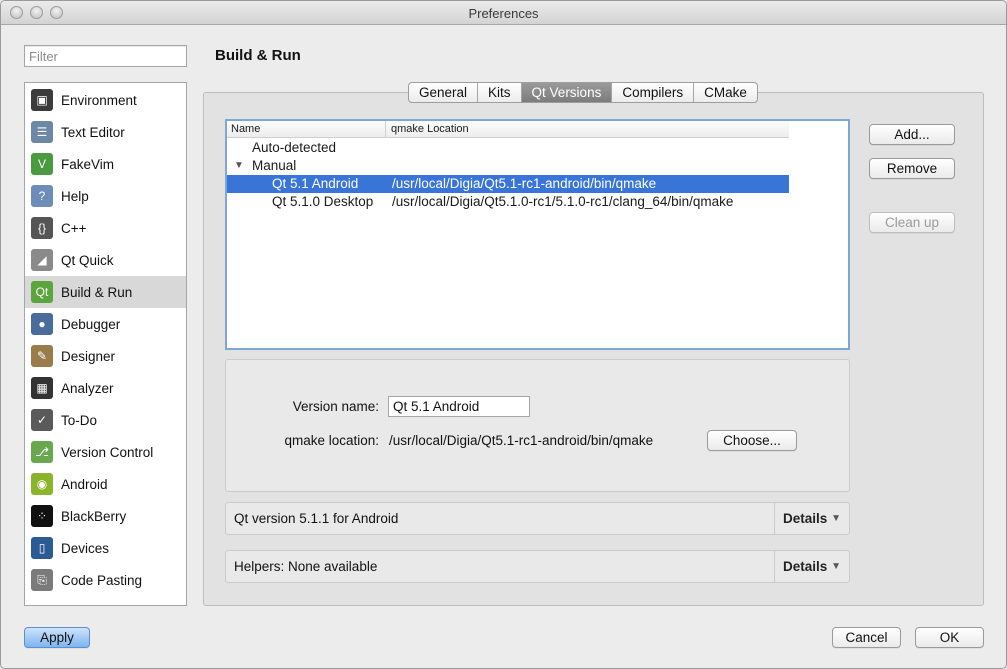 The width and height of the screenshot is (1007, 669). Describe the element at coordinates (42, 100) in the screenshot. I see `environment-icon: ▣` at that location.